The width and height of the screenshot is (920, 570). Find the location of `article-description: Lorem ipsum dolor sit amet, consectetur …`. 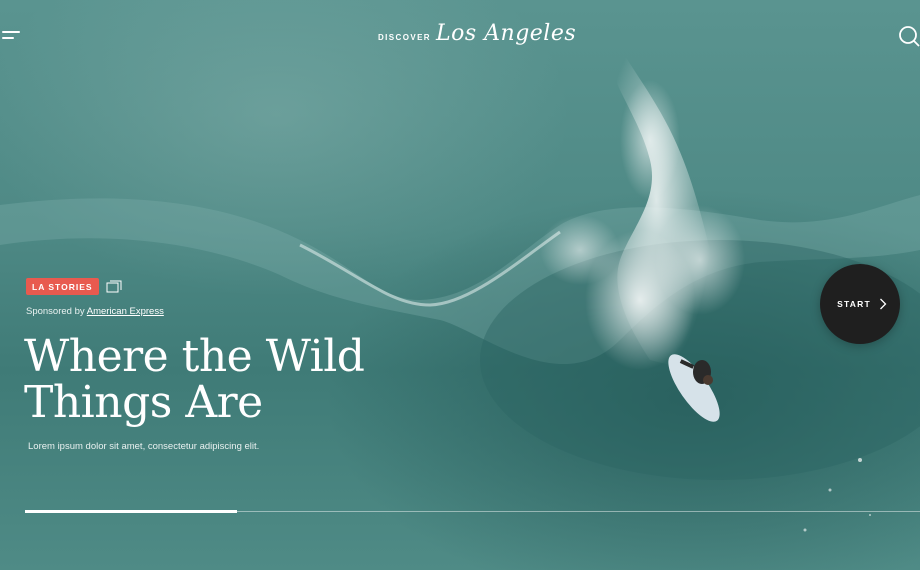

article-description: Lorem ipsum dolor sit amet, consectetur … is located at coordinates (144, 446).